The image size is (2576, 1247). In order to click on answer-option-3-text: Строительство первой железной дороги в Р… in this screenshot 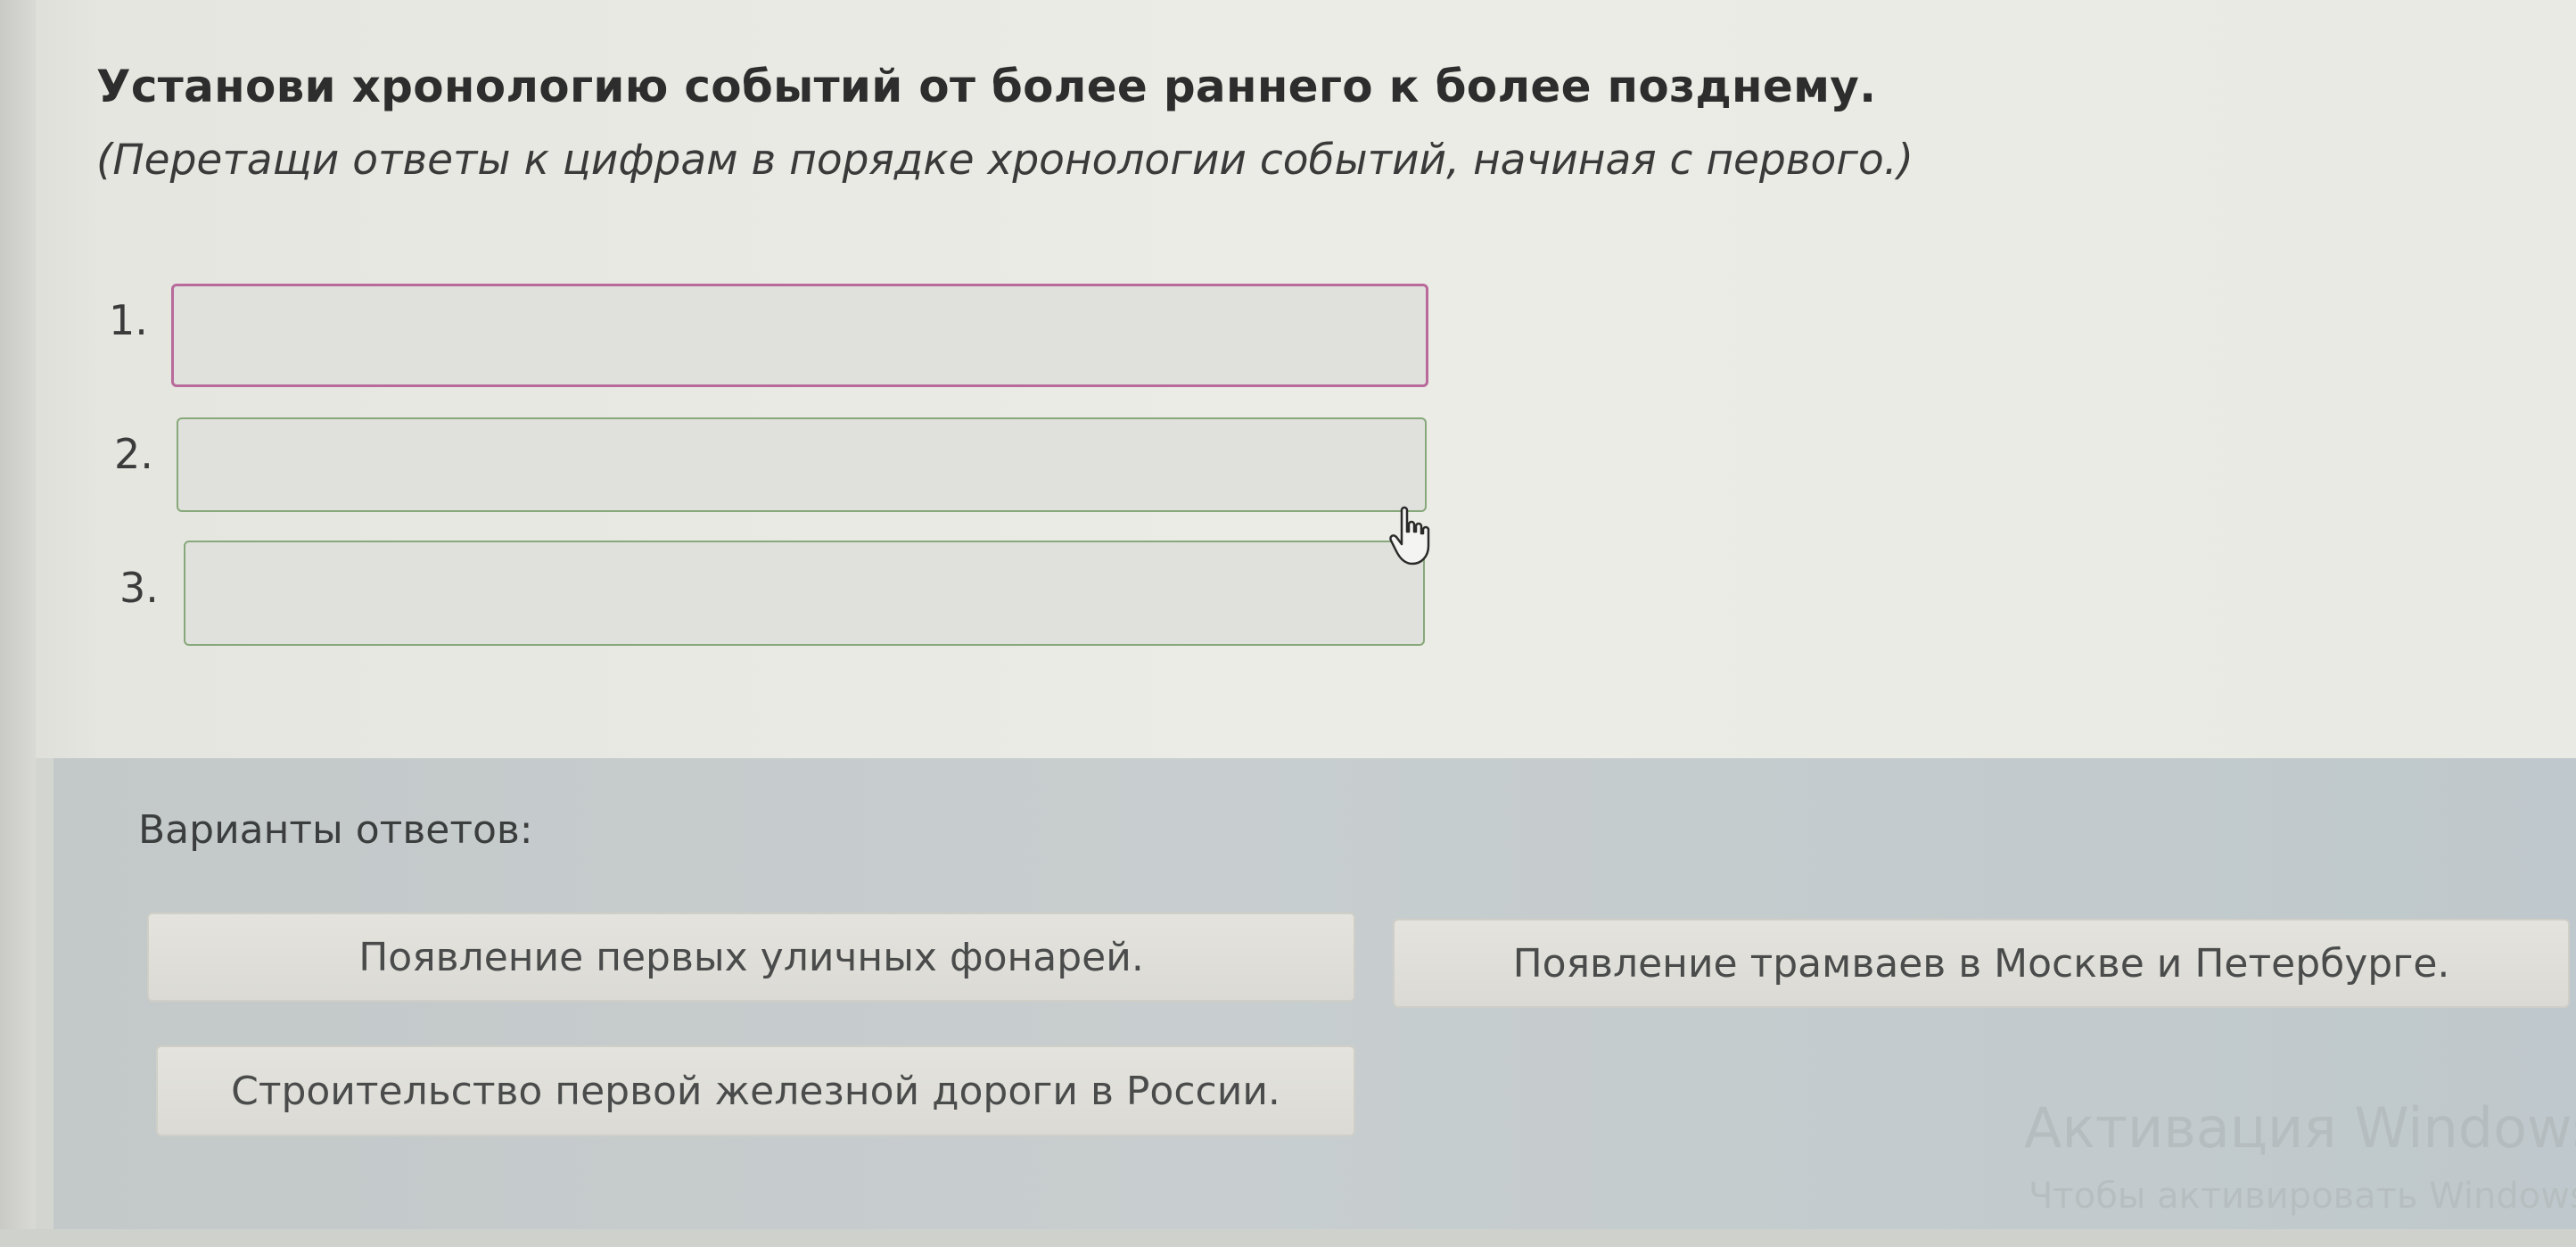, I will do `click(755, 1091)`.